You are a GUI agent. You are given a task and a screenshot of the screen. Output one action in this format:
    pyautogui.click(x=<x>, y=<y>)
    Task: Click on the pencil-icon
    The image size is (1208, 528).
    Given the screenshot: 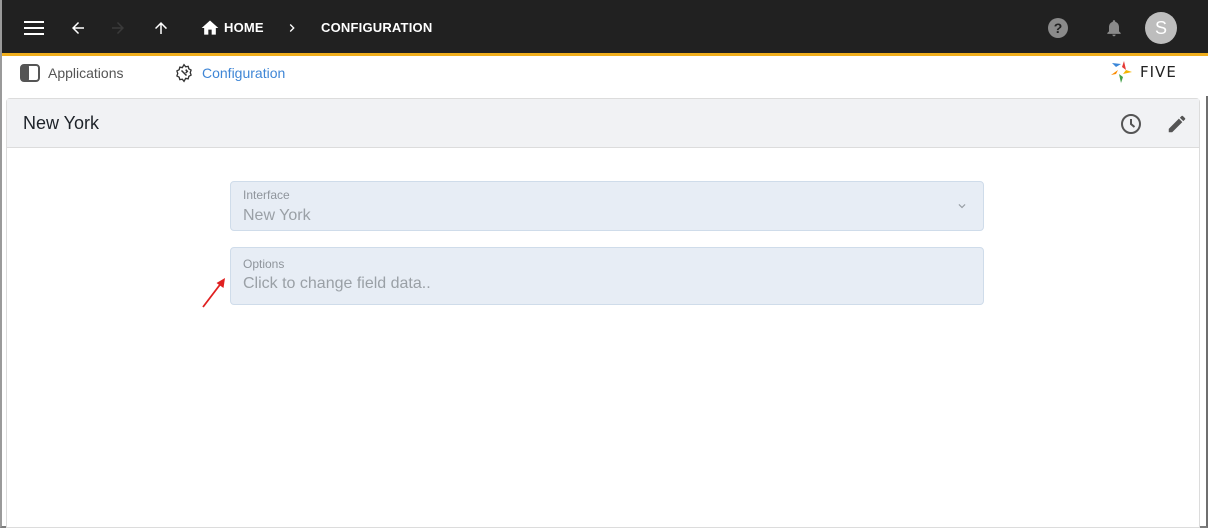 What is the action you would take?
    pyautogui.click(x=1177, y=124)
    